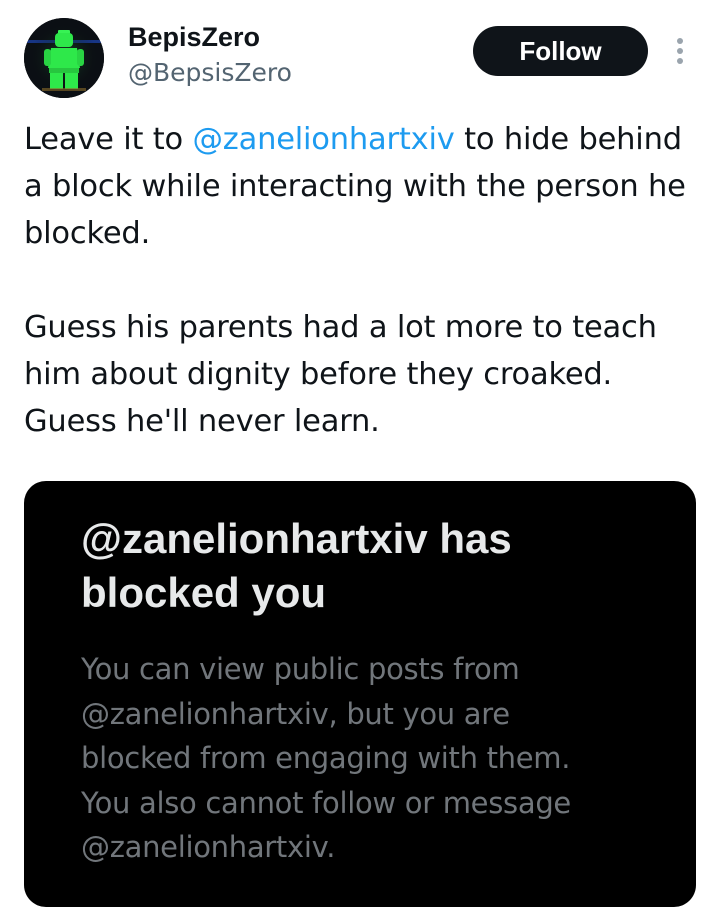  I want to click on author-name: BepisZero, so click(194, 37).